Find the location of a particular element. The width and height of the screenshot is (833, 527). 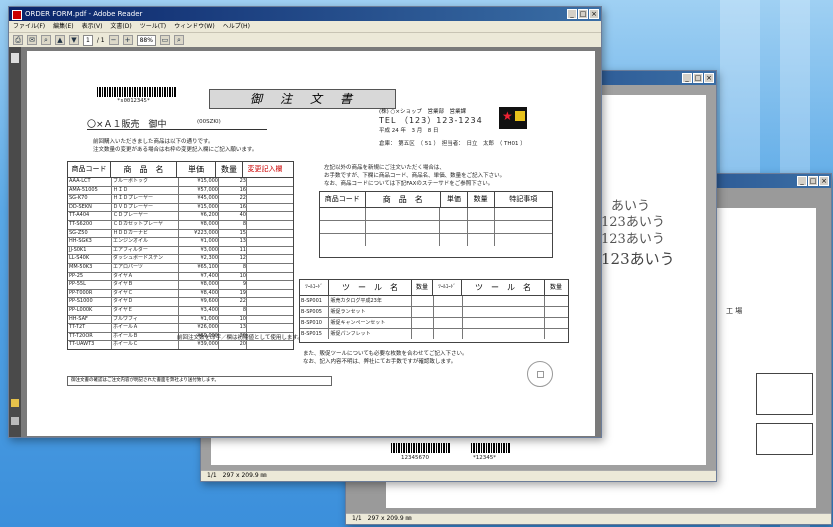

table-cell: 22 is located at coordinates (233, 302).